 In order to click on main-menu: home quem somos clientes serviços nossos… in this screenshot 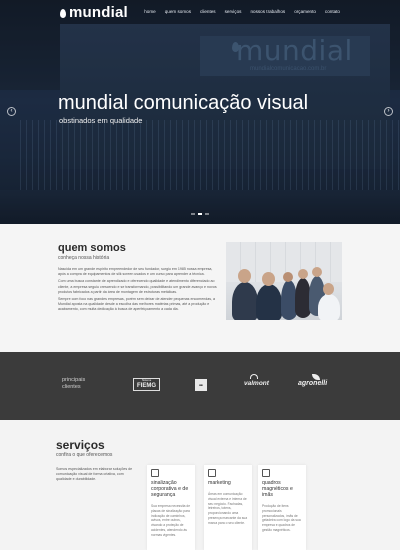, I will do `click(242, 11)`.